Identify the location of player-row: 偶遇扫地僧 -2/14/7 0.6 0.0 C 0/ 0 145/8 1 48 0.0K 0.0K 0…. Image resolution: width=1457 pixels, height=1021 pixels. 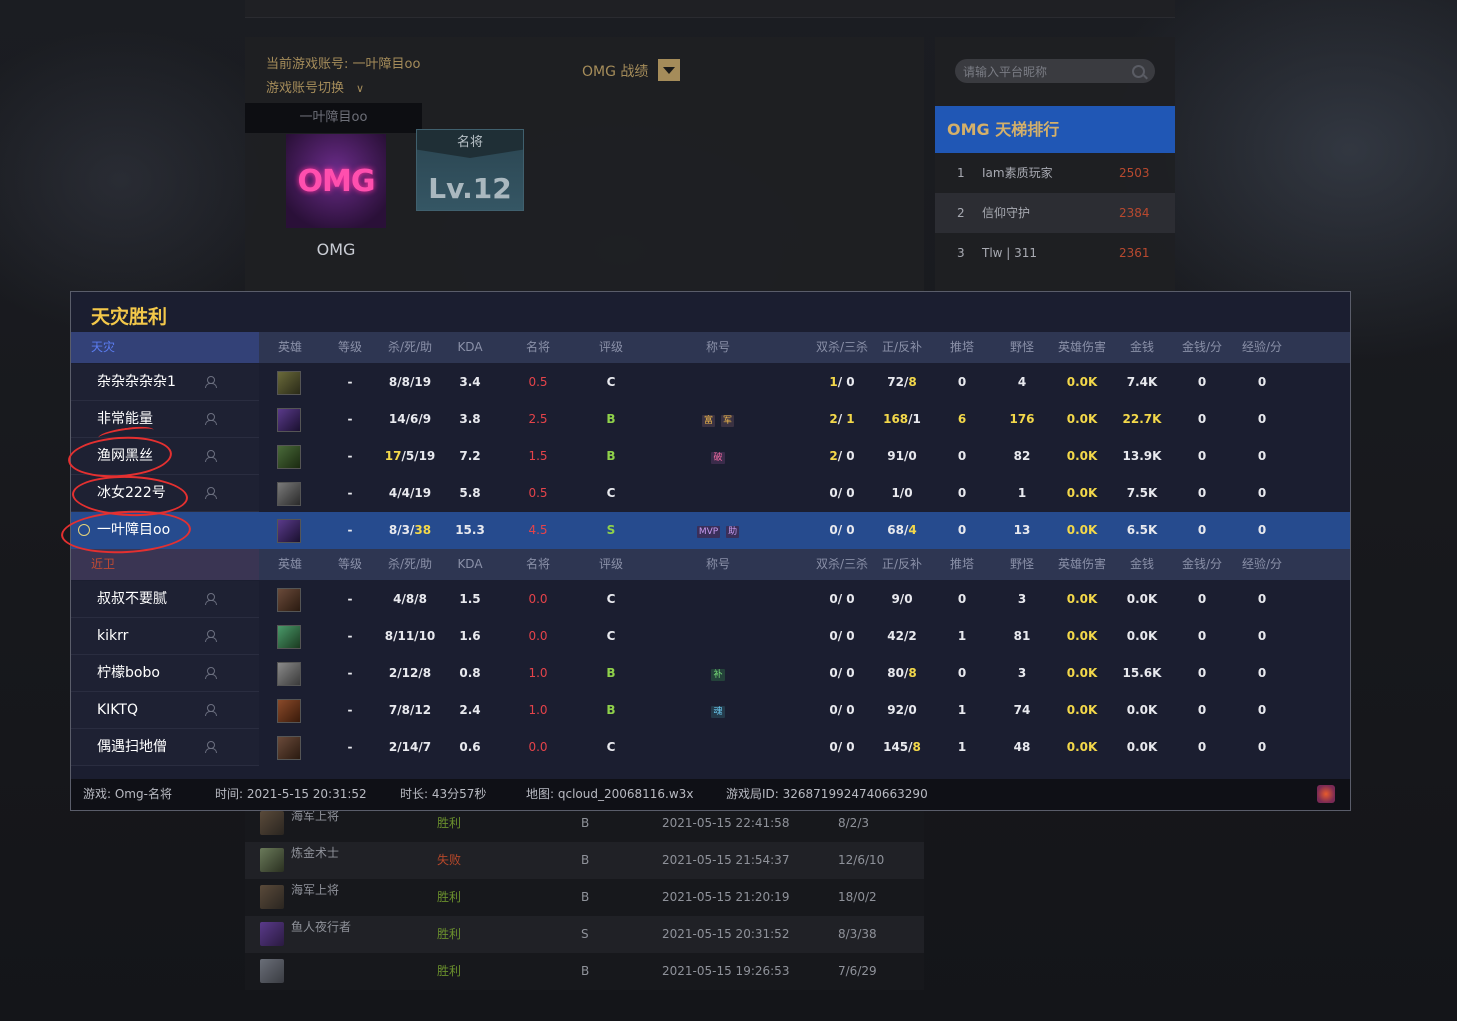
(710, 747).